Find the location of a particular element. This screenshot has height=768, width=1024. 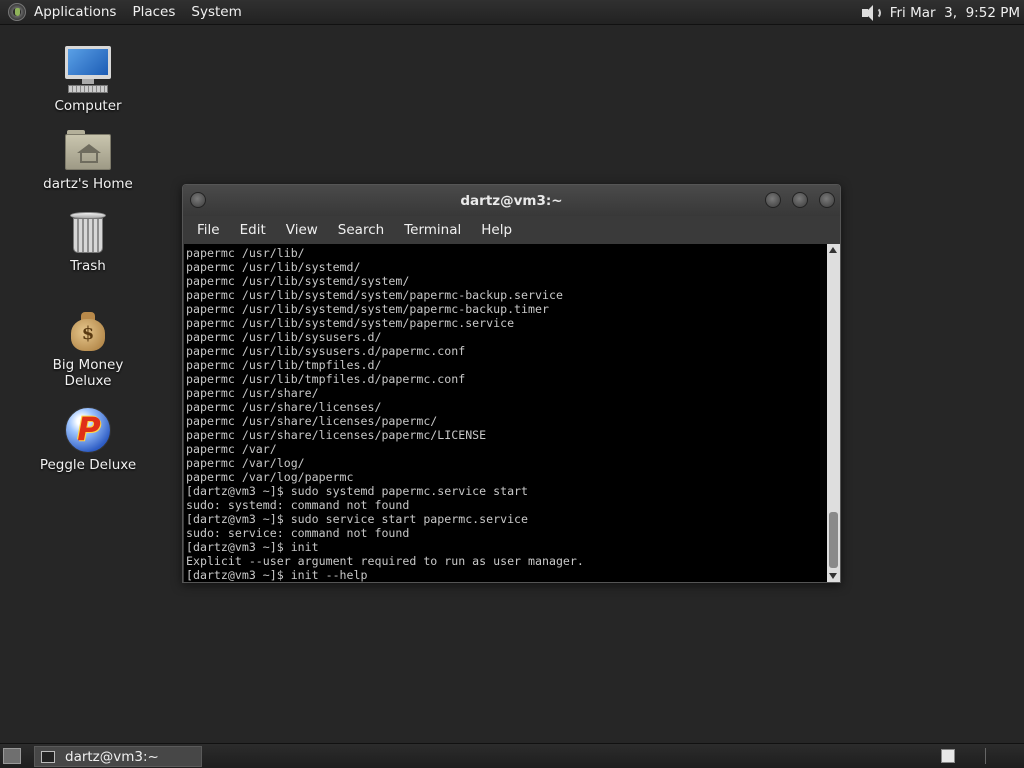

menu-view: View is located at coordinates (302, 230).